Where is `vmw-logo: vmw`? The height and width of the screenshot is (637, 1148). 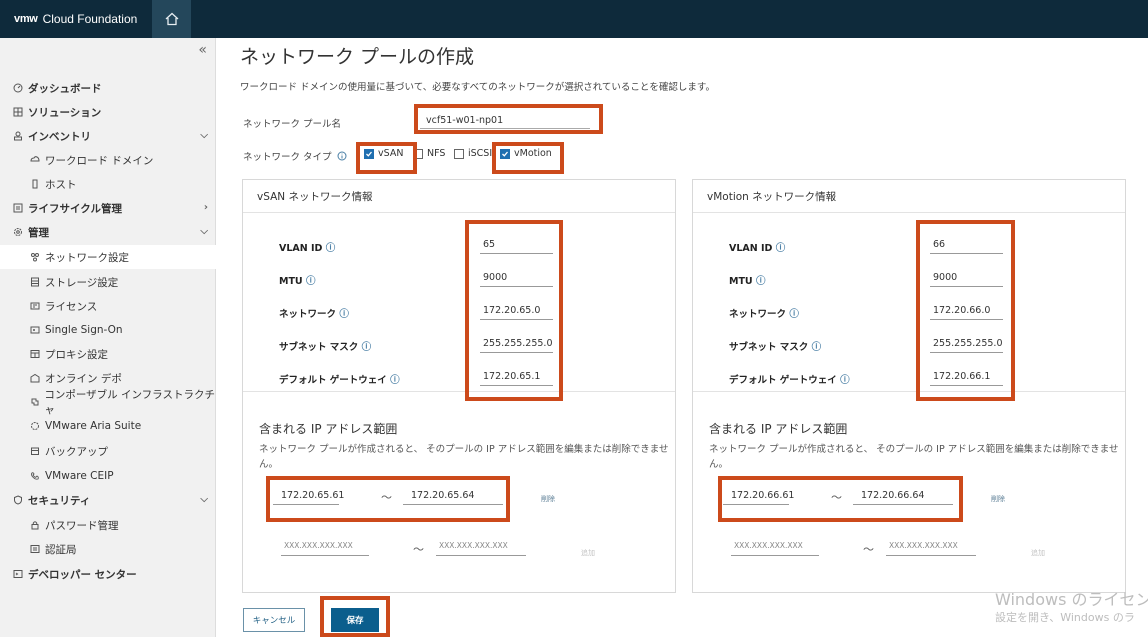 vmw-logo: vmw is located at coordinates (26, 19).